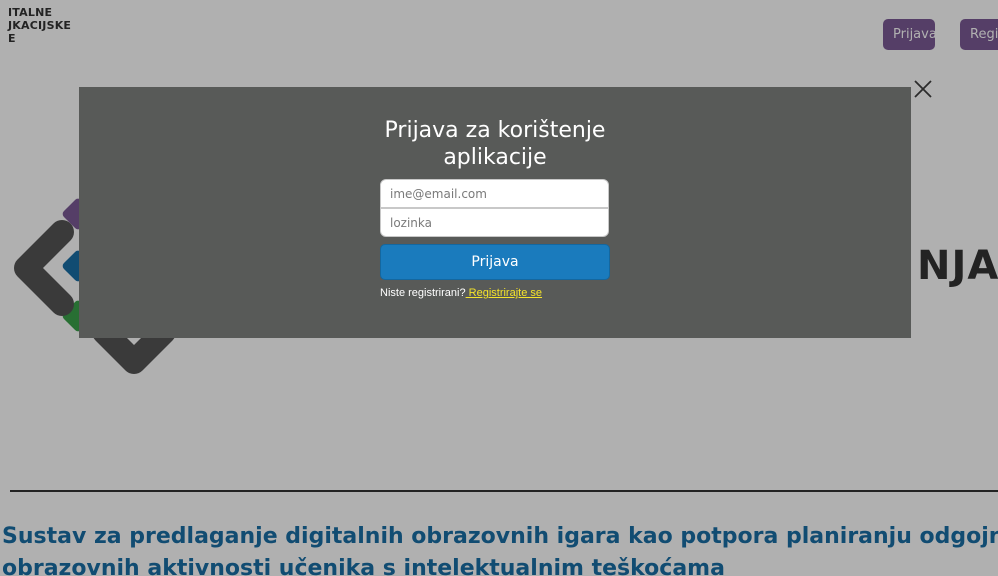  What do you see at coordinates (495, 144) in the screenshot?
I see `modal-title: Prijava za korištenje aplikacije` at bounding box center [495, 144].